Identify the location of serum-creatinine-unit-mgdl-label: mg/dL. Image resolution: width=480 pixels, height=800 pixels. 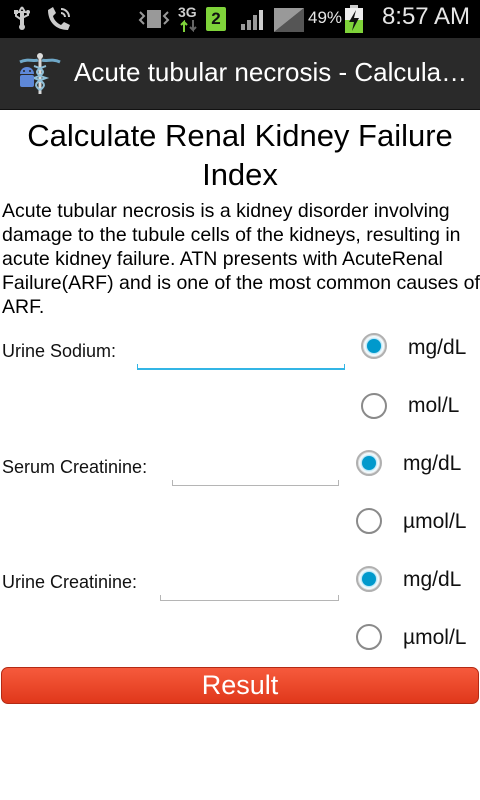
(432, 464).